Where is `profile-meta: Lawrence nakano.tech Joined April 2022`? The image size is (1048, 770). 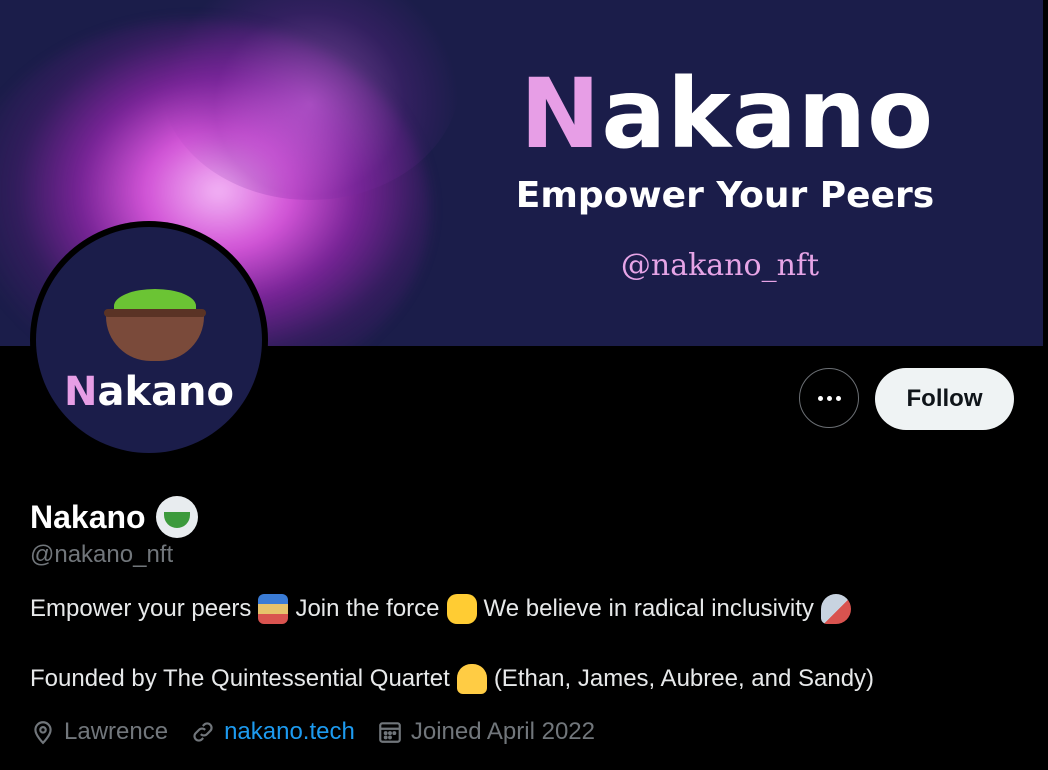 profile-meta: Lawrence nakano.tech Joined April 2022 is located at coordinates (323, 732).